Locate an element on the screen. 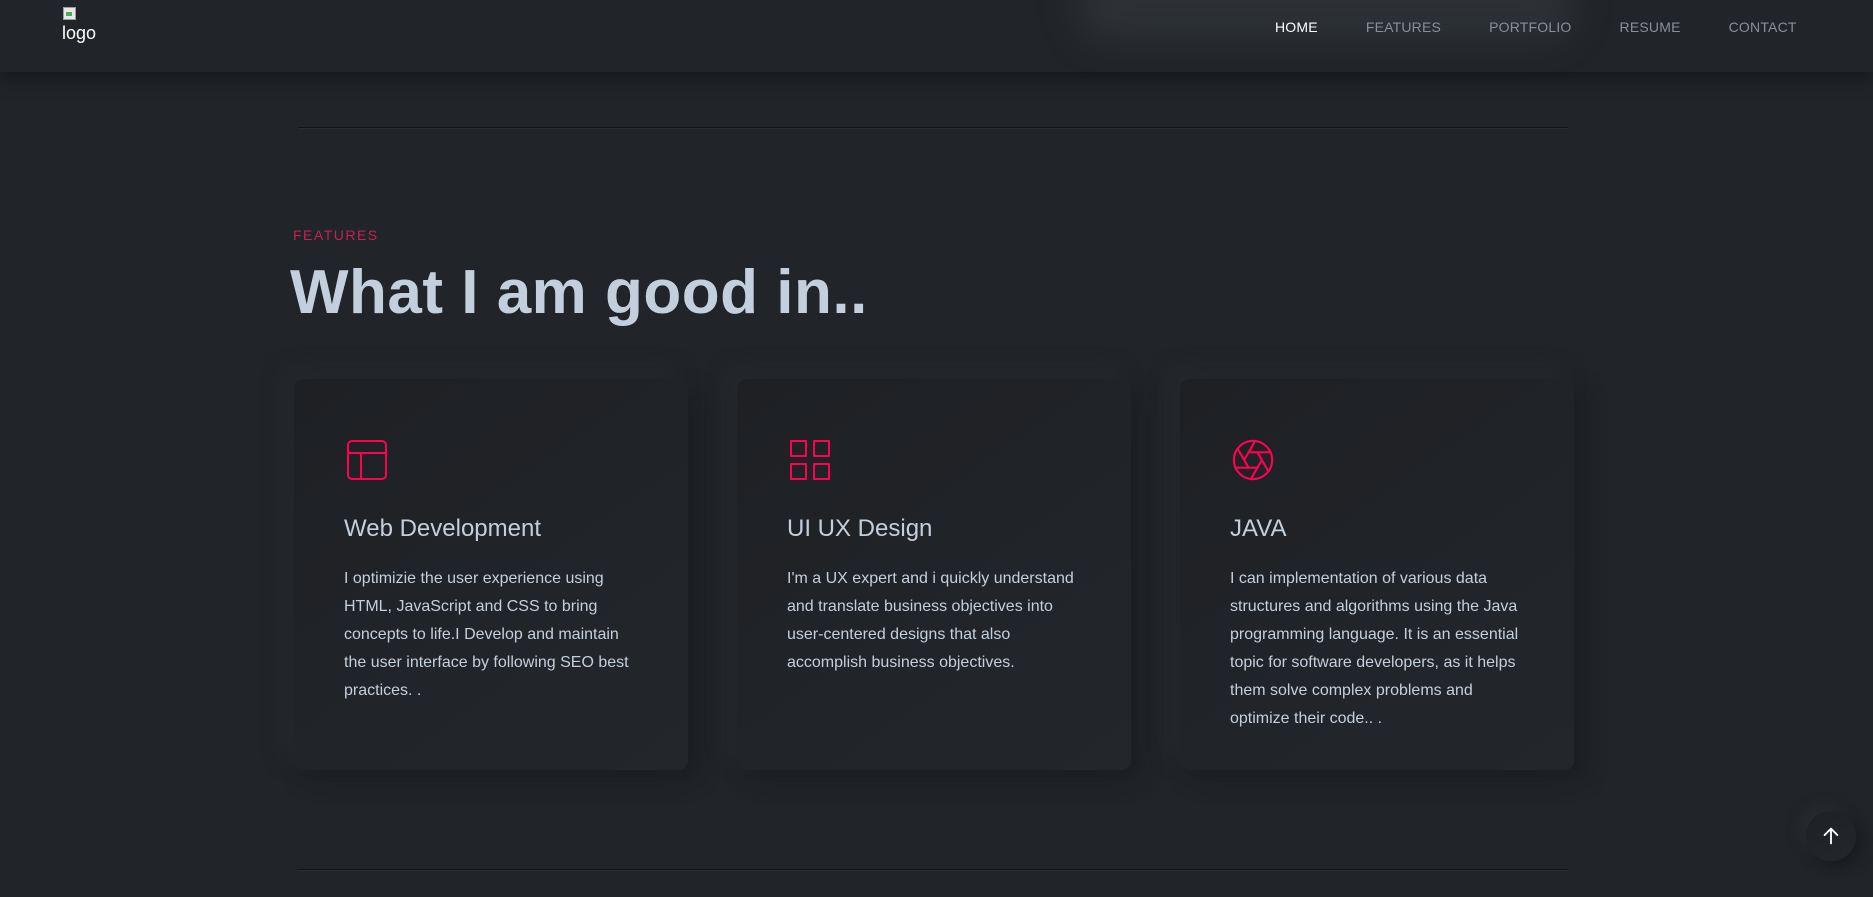  section-title: What I am good in.. is located at coordinates (579, 292).